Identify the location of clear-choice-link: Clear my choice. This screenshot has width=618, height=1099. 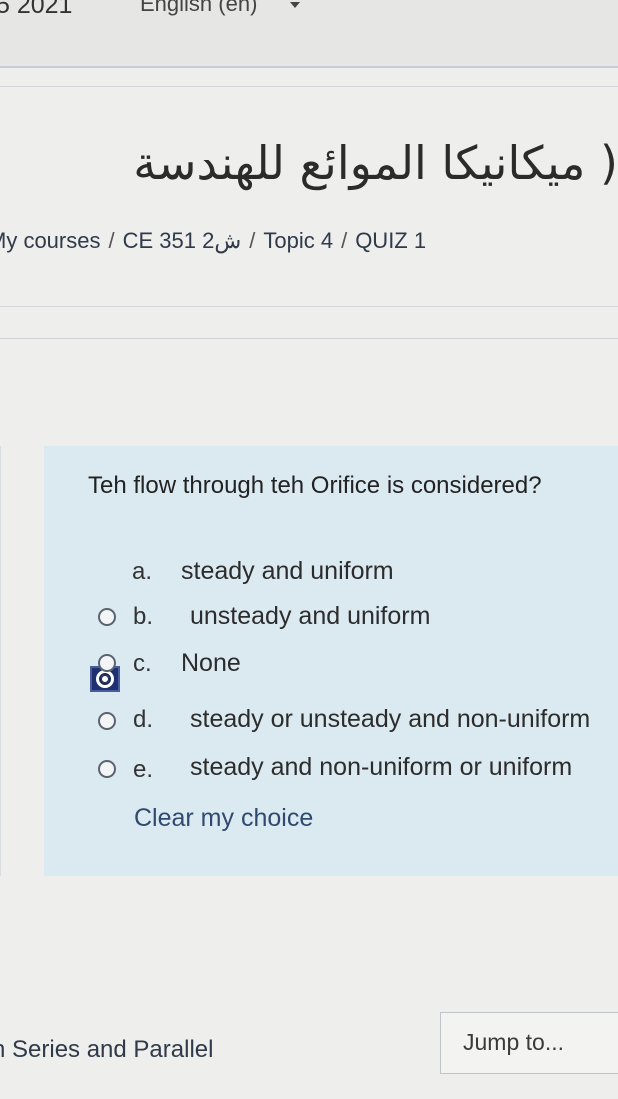
(223, 818).